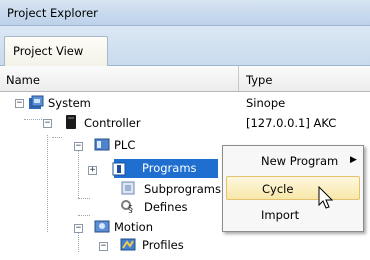 This screenshot has height=260, width=370. I want to click on tree-label: Profiles, so click(163, 245).